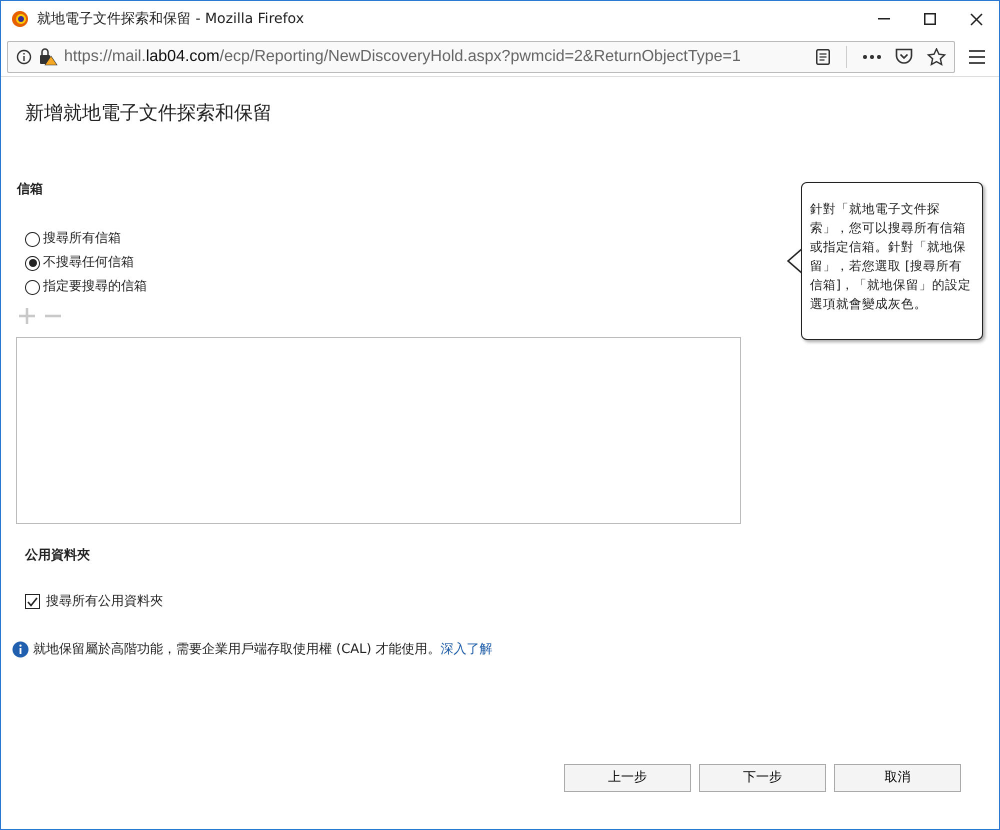 This screenshot has height=830, width=1000. What do you see at coordinates (48, 57) in the screenshot?
I see `lock-warning-icon` at bounding box center [48, 57].